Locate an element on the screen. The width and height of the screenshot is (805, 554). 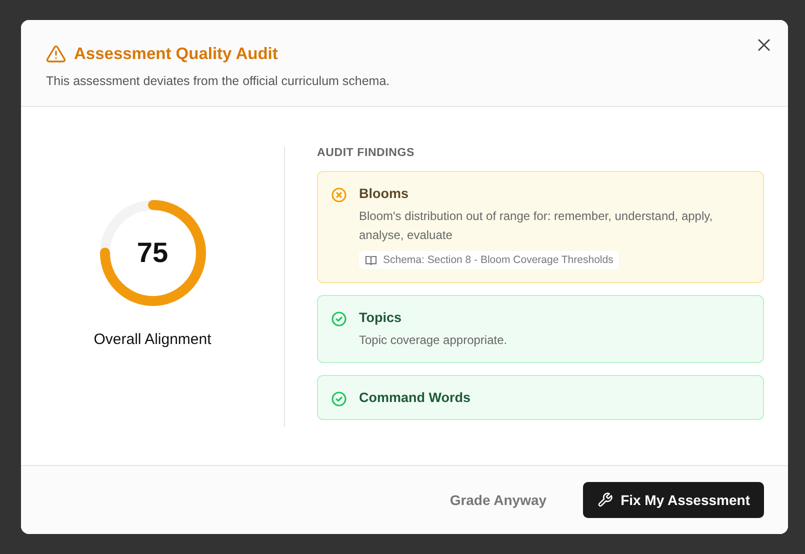
finding-title: Command Words is located at coordinates (415, 397).